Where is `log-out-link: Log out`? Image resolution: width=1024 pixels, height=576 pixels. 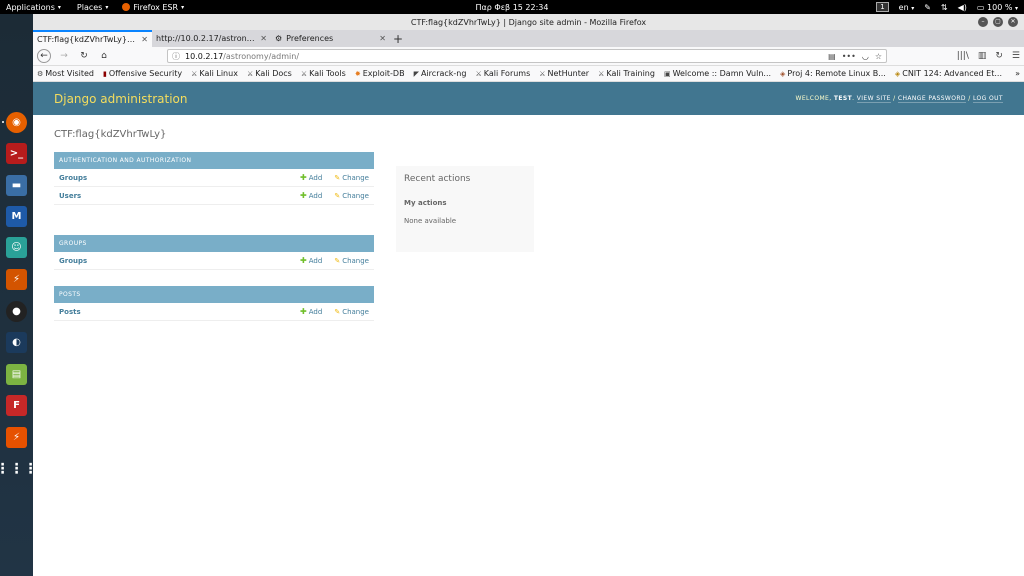 log-out-link: Log out is located at coordinates (988, 99).